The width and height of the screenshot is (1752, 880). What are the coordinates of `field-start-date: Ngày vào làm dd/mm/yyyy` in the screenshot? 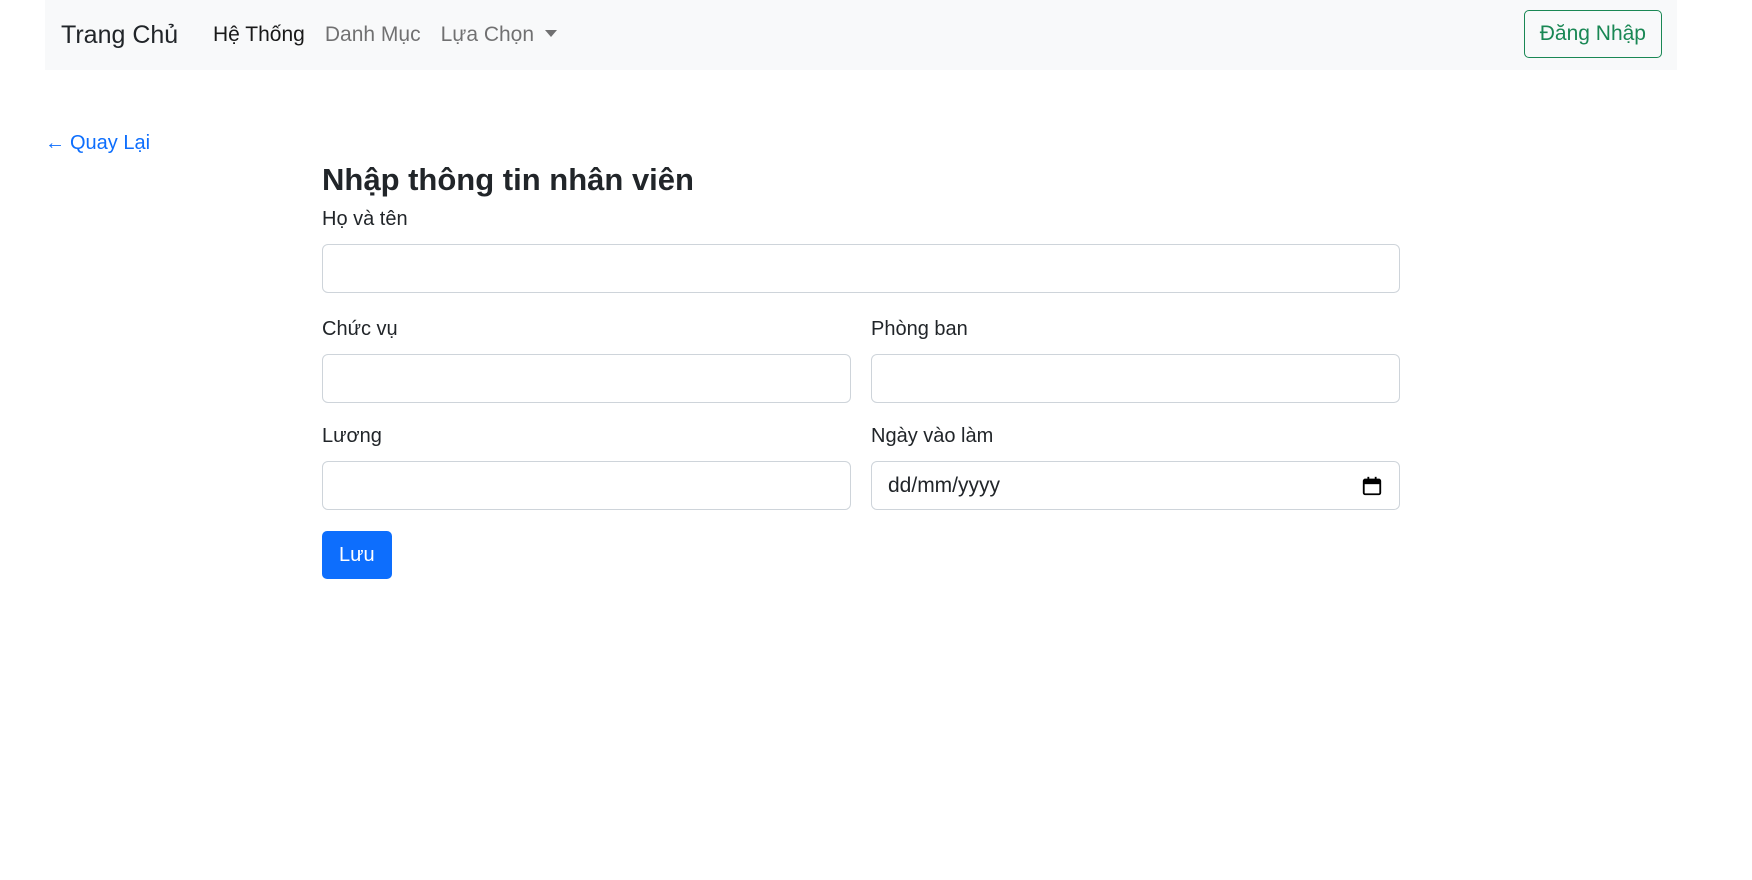 It's located at (1135, 466).